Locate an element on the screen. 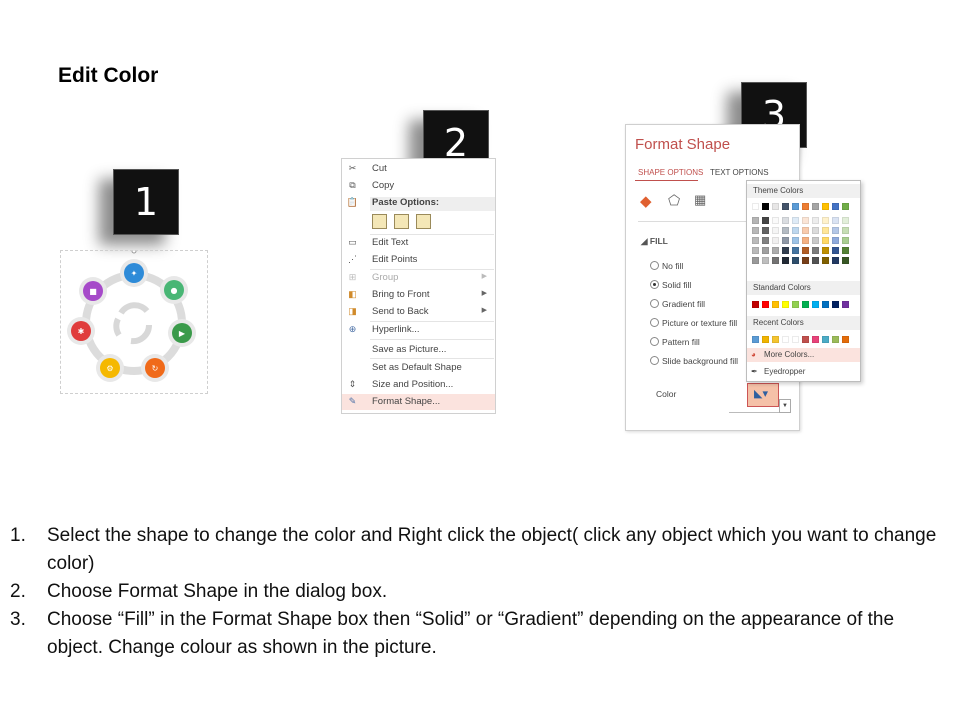 The height and width of the screenshot is (720, 960). radio-pattern-fill: Pattern fill is located at coordinates (675, 343).